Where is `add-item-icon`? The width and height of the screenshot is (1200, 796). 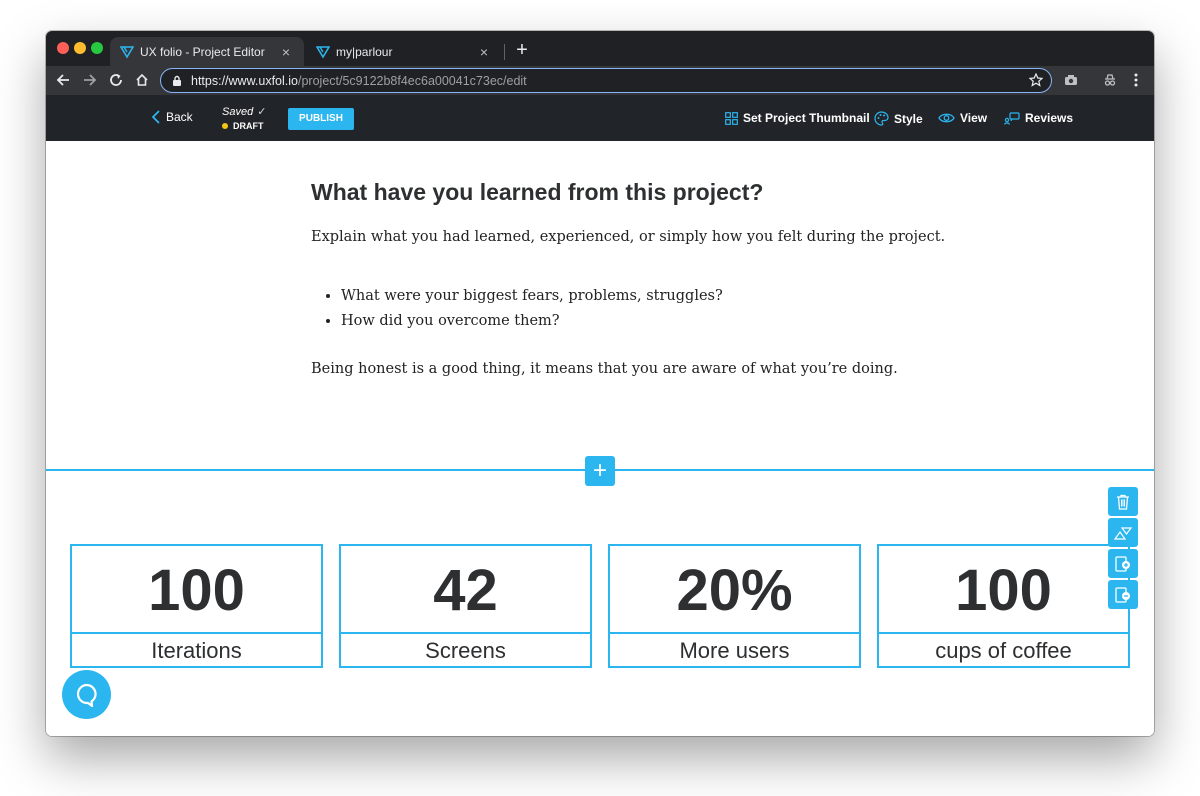 add-item-icon is located at coordinates (1122, 563).